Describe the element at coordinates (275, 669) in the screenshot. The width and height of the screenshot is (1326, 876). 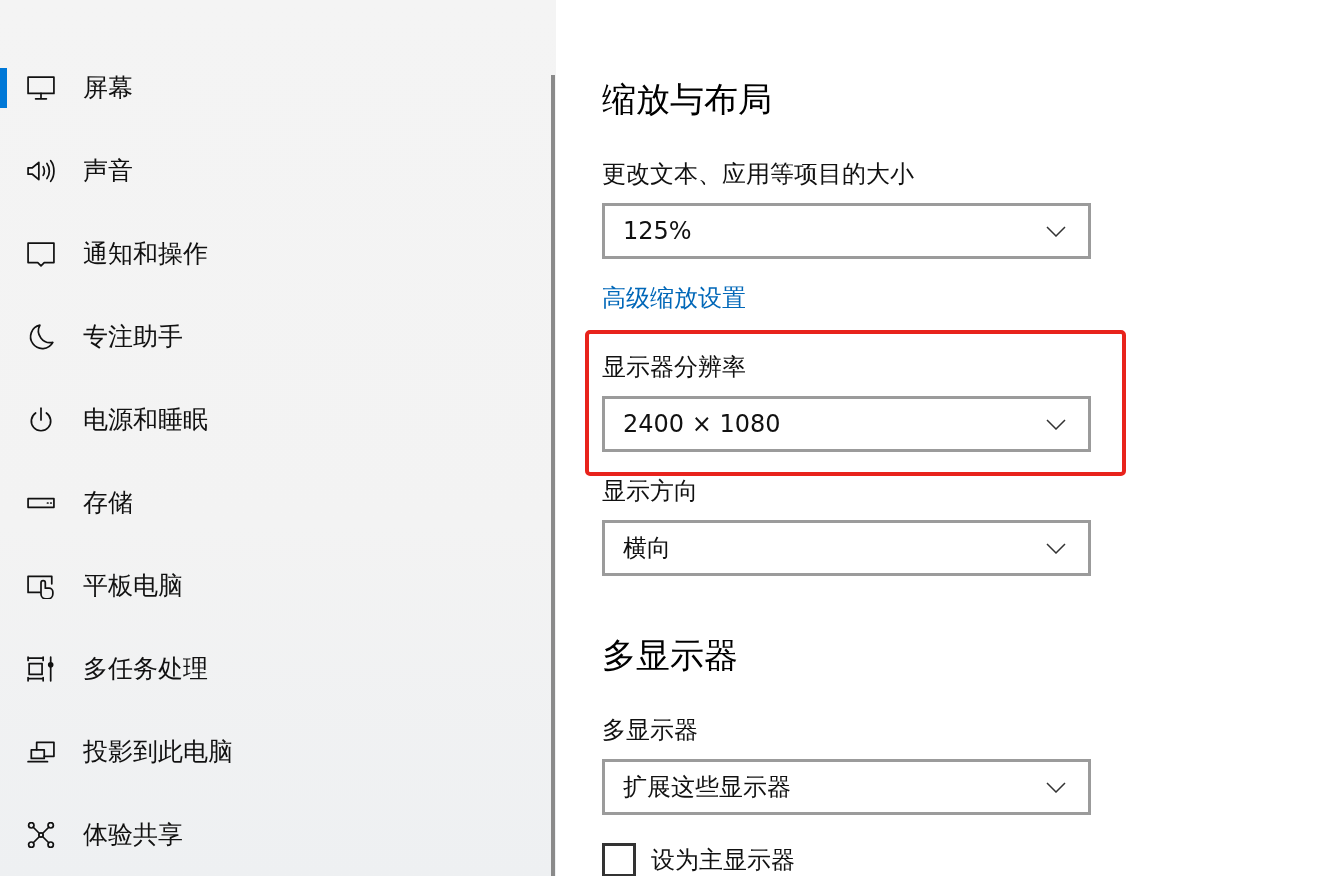
I see `nav-item: 多任务处理` at that location.